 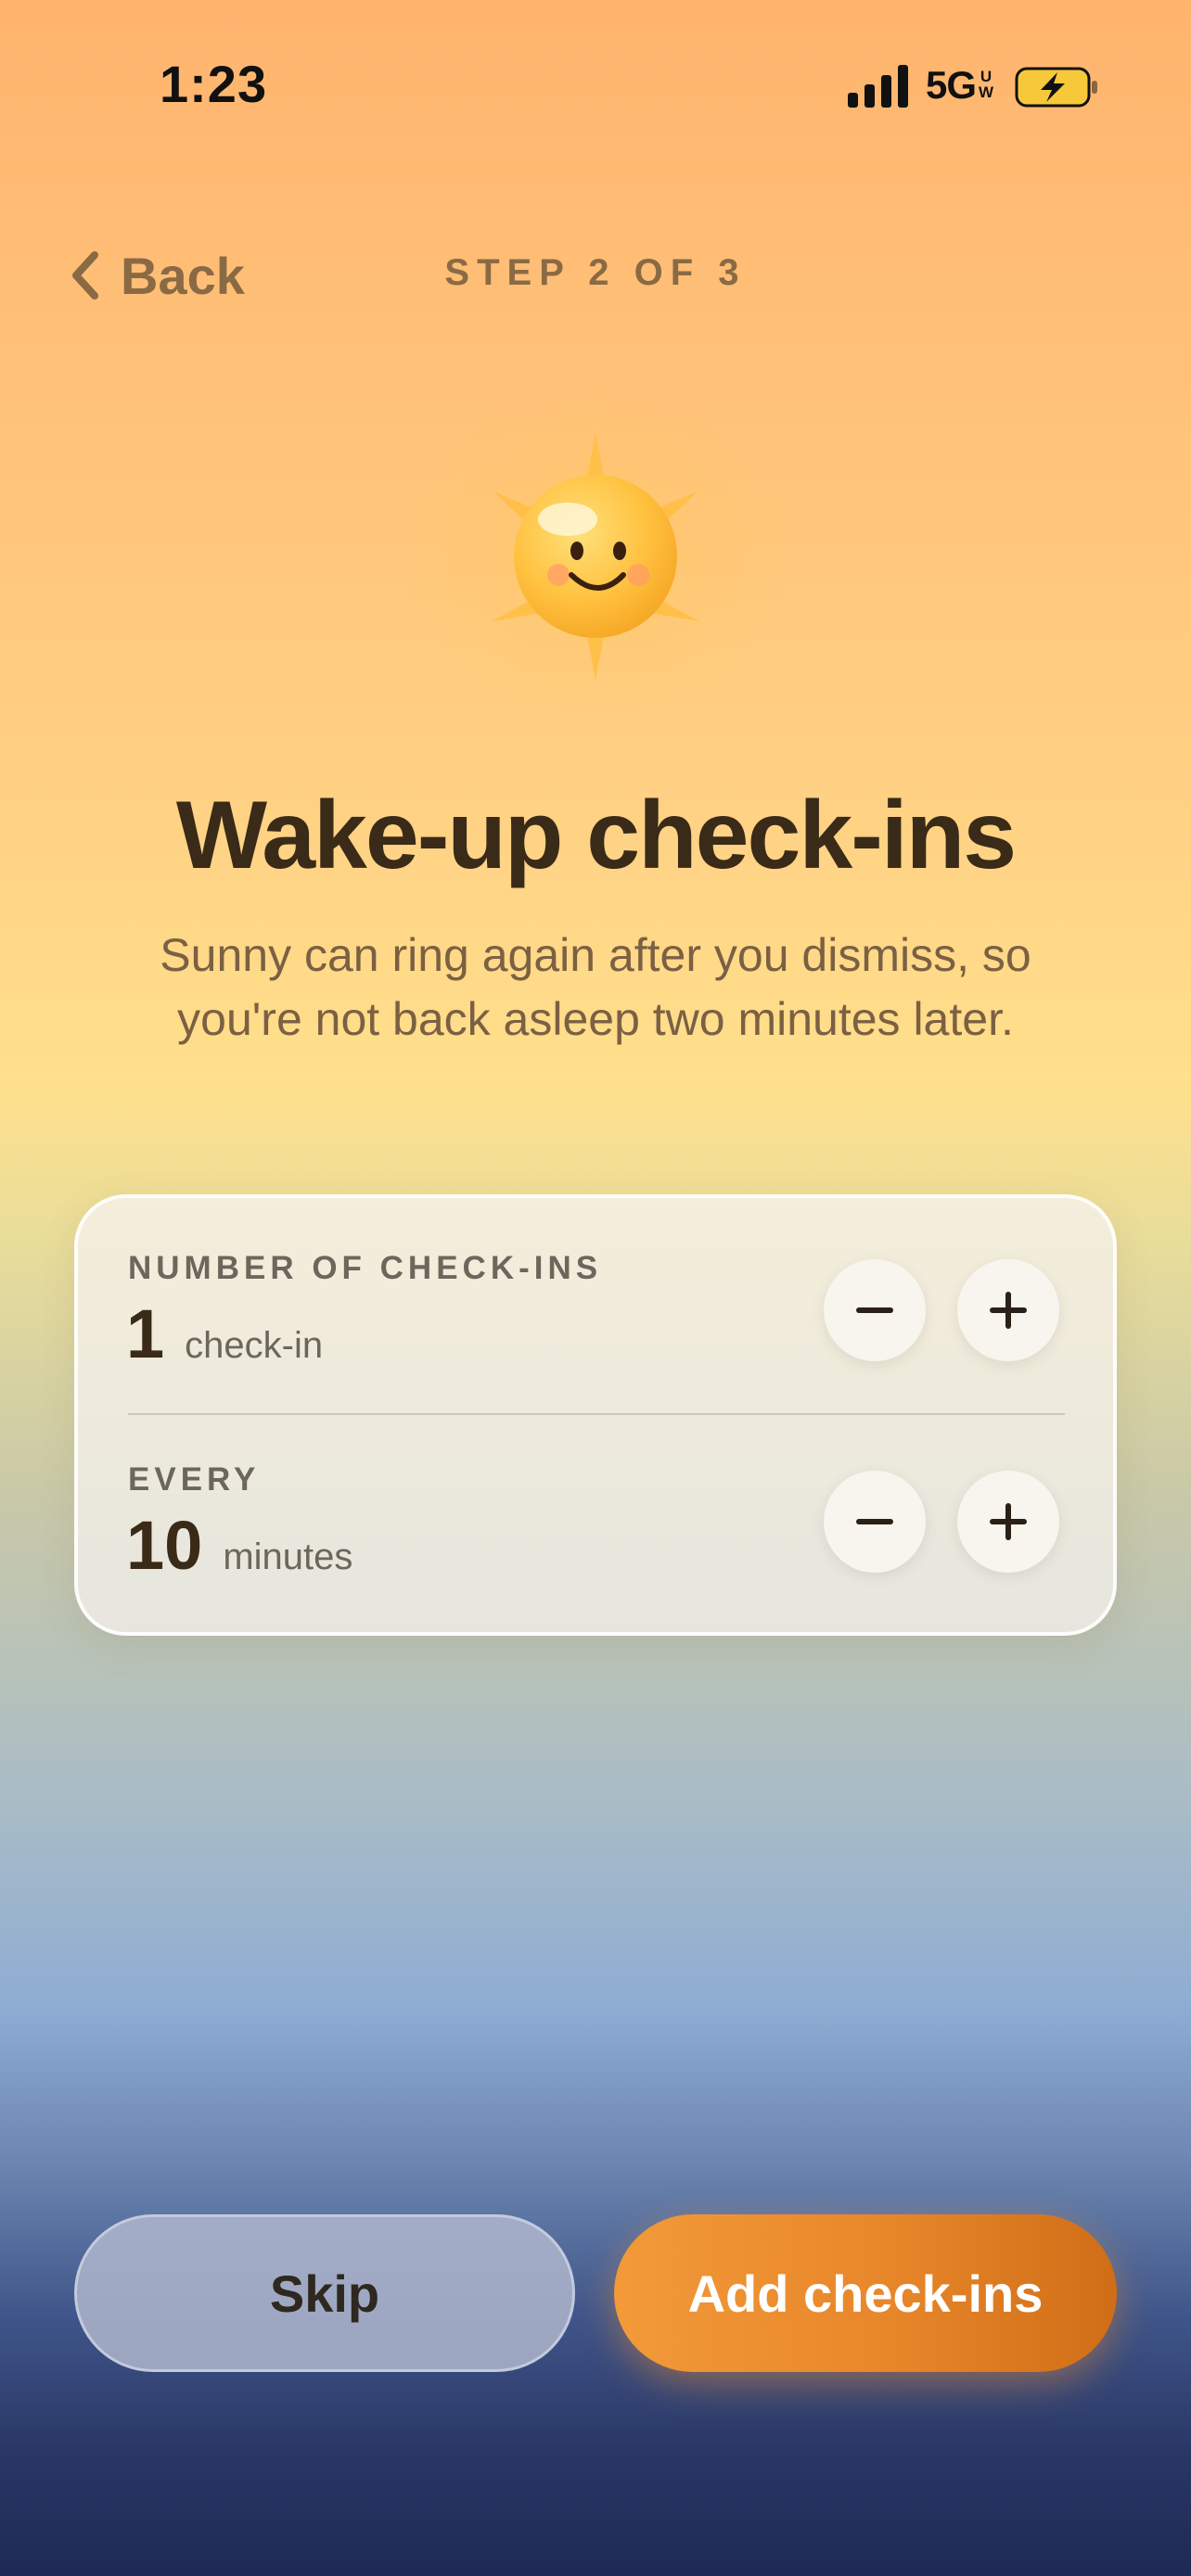 I want to click on network-suffix: U W, so click(x=986, y=84).